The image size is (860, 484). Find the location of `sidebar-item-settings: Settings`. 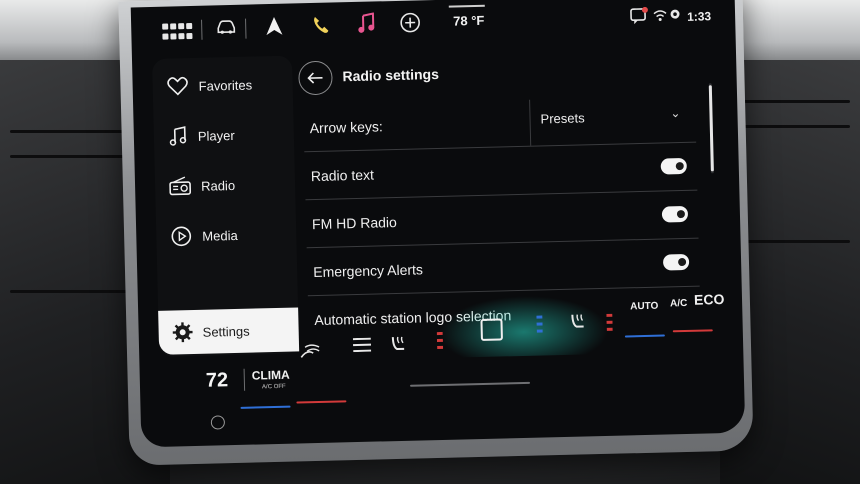

sidebar-item-settings: Settings is located at coordinates (229, 331).